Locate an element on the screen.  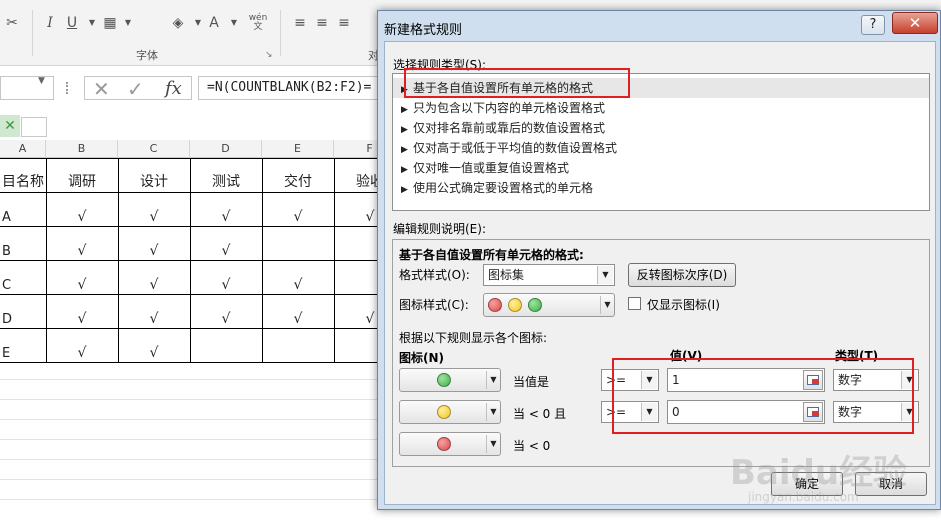
row-name-cell: E is located at coordinates (23, 345).